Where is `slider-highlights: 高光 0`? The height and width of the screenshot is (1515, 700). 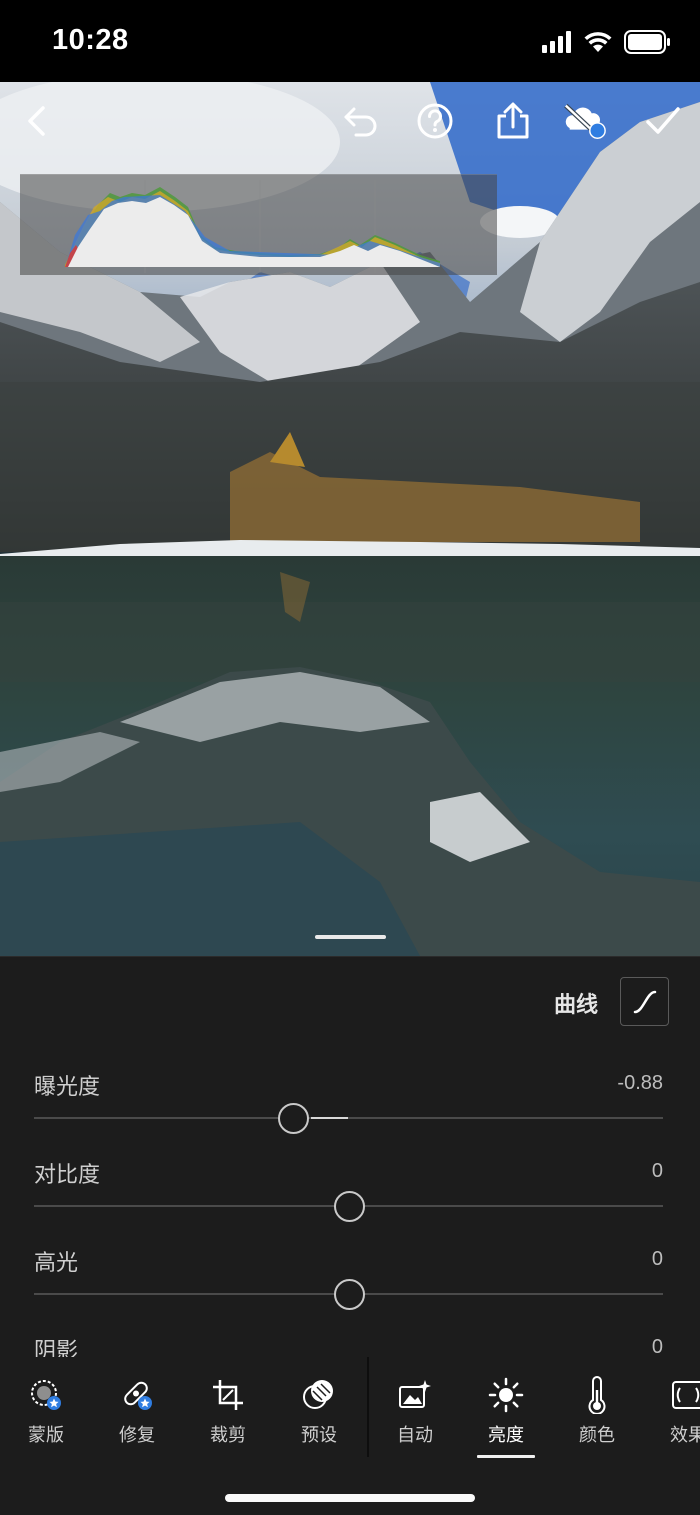
slider-highlights: 高光 0 is located at coordinates (348, 1280).